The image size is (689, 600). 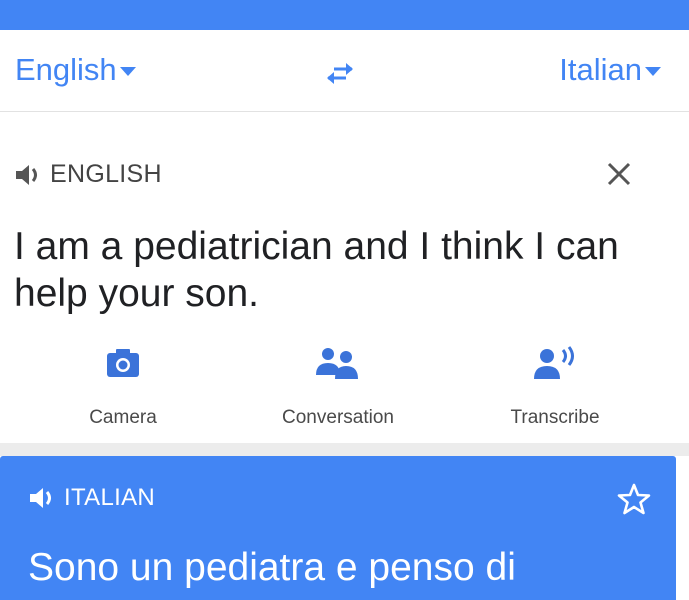 What do you see at coordinates (634, 499) in the screenshot?
I see `star-outline-icon` at bounding box center [634, 499].